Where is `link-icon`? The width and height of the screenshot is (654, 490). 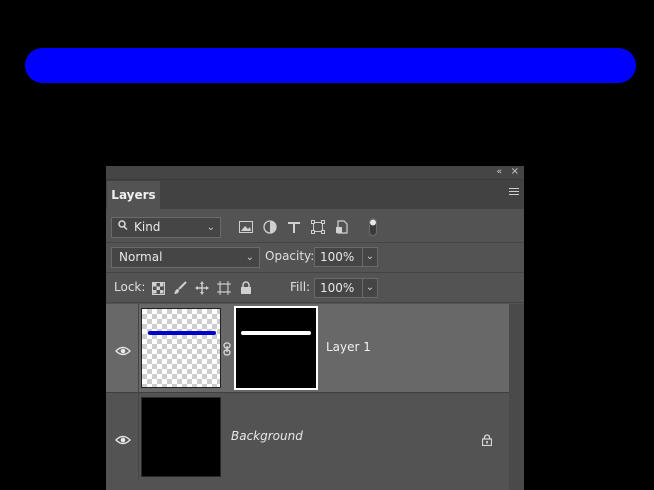
link-icon is located at coordinates (227, 348).